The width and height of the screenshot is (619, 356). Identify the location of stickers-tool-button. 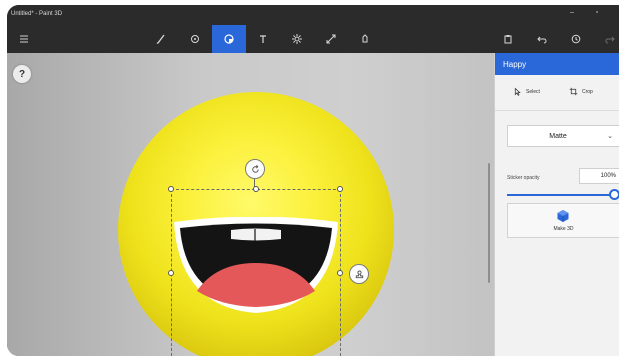
(229, 39).